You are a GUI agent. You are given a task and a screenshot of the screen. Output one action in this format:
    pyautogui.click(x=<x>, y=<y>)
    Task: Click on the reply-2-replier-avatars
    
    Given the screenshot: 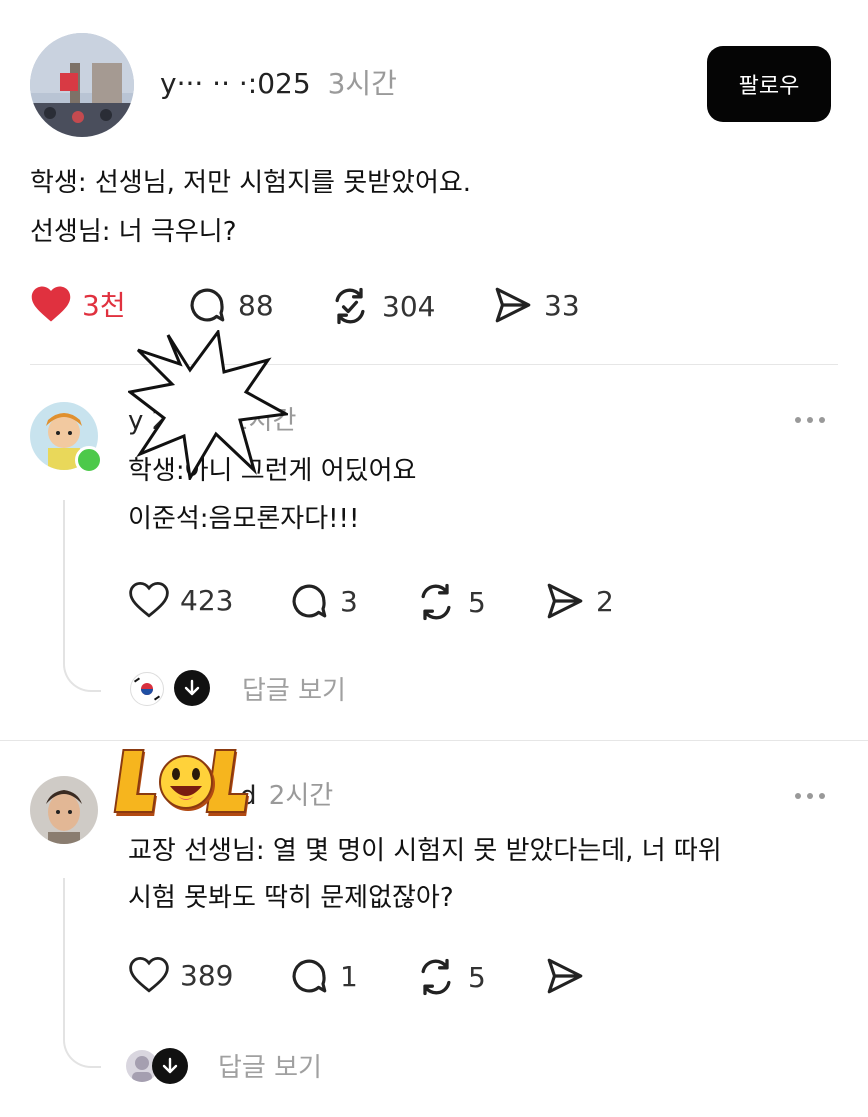 What is the action you would take?
    pyautogui.click(x=158, y=1066)
    